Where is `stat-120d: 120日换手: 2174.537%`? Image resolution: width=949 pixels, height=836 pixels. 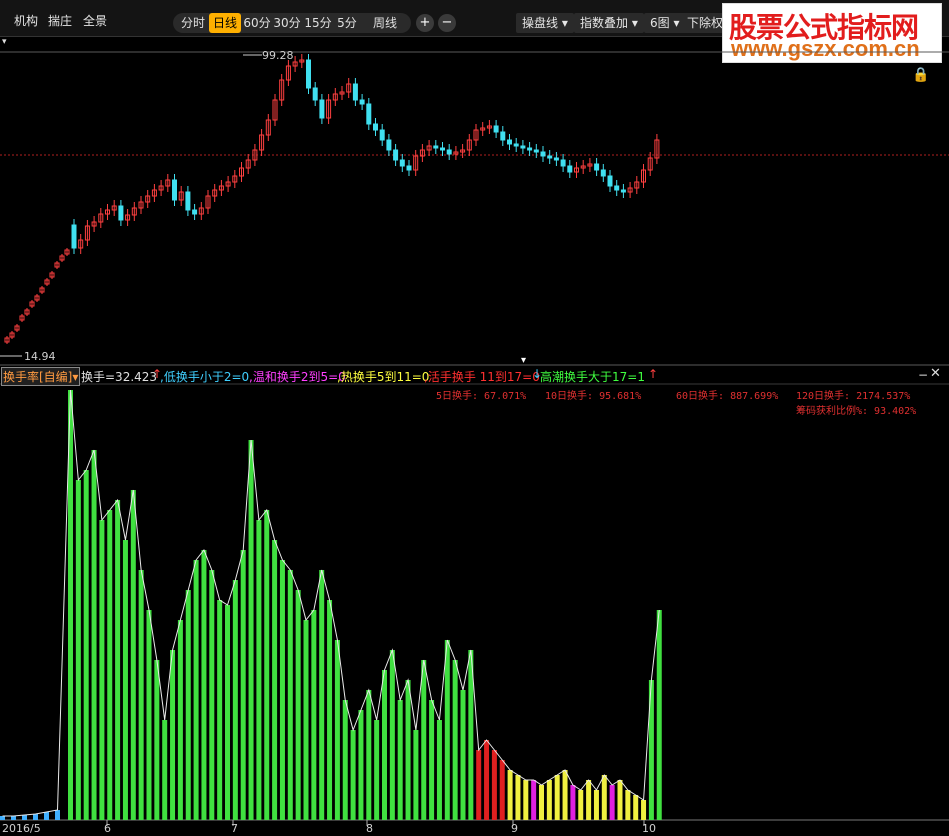
stat-120d: 120日换手: 2174.537% is located at coordinates (853, 396).